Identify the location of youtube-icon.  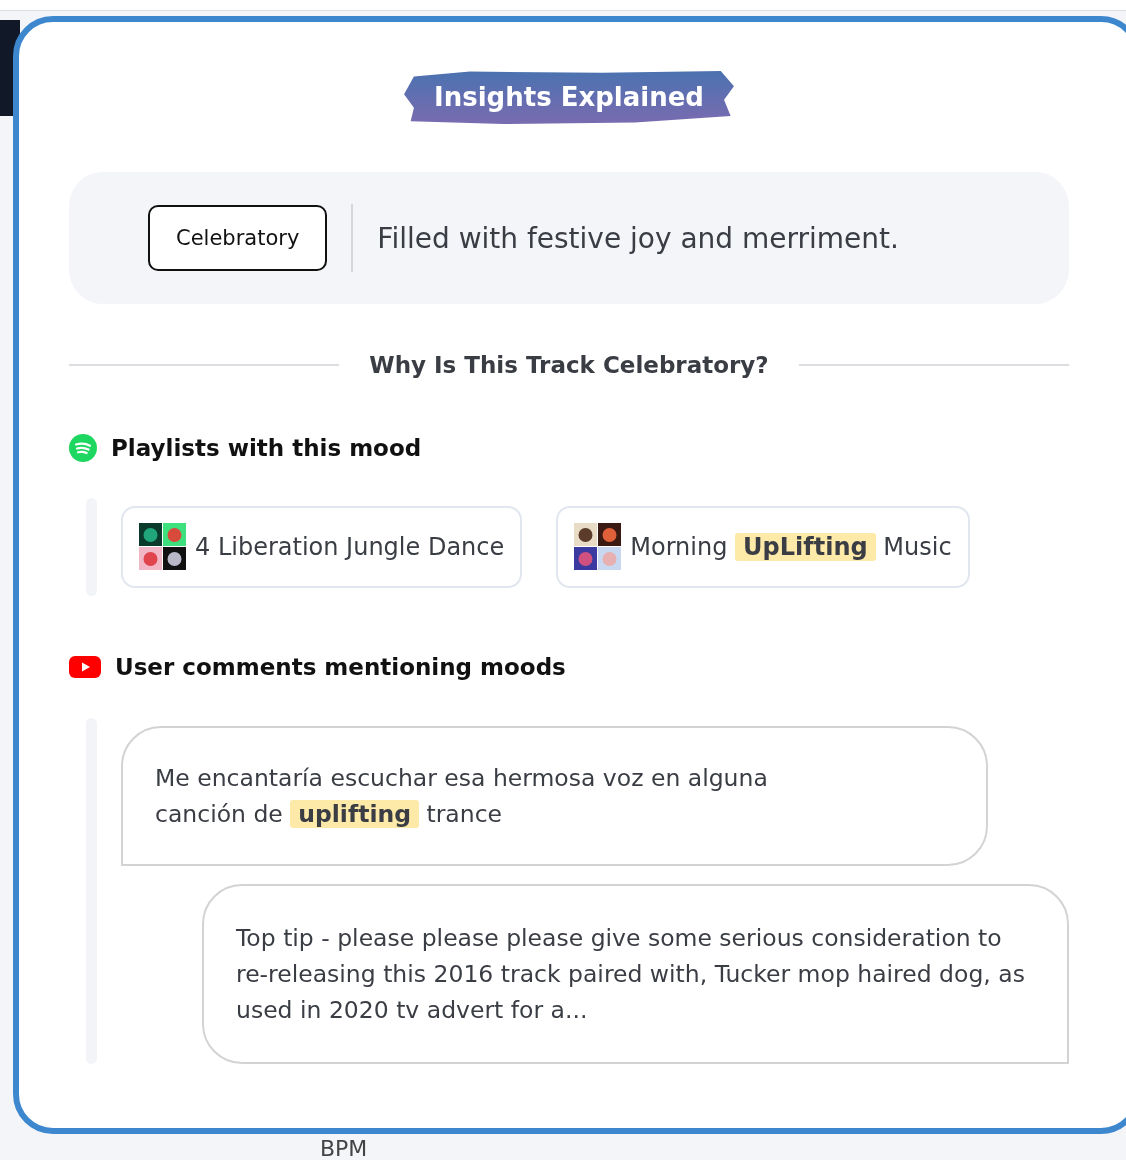
(85, 667).